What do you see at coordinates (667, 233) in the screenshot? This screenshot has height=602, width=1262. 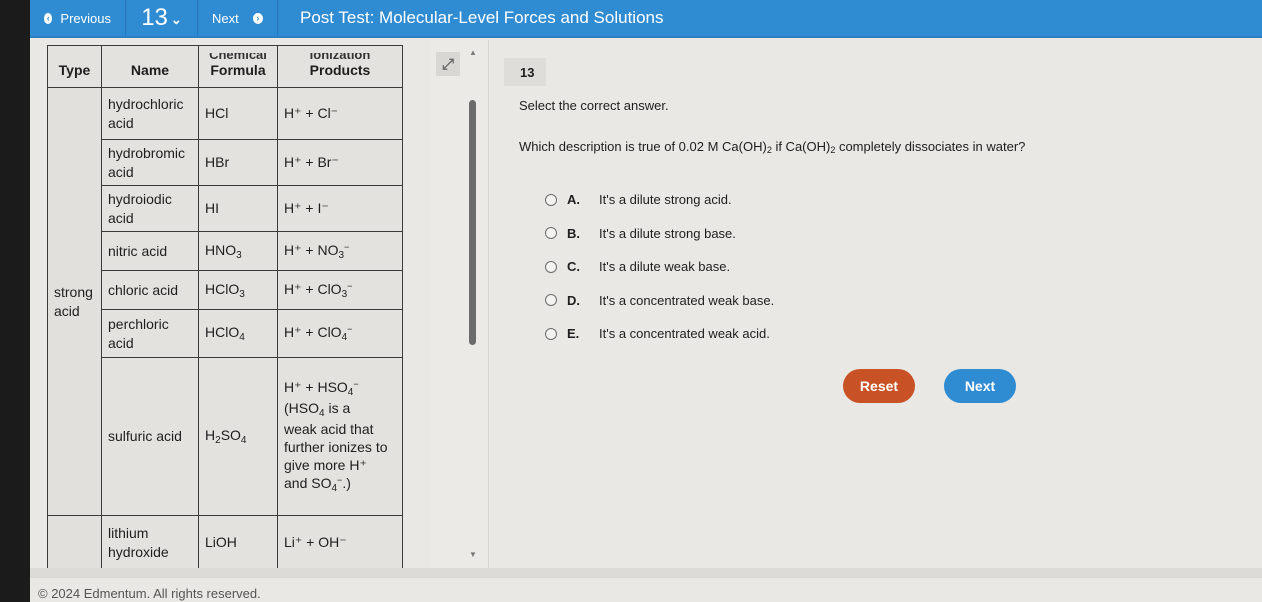 I see `choice-text: It's a dilute strong base.` at bounding box center [667, 233].